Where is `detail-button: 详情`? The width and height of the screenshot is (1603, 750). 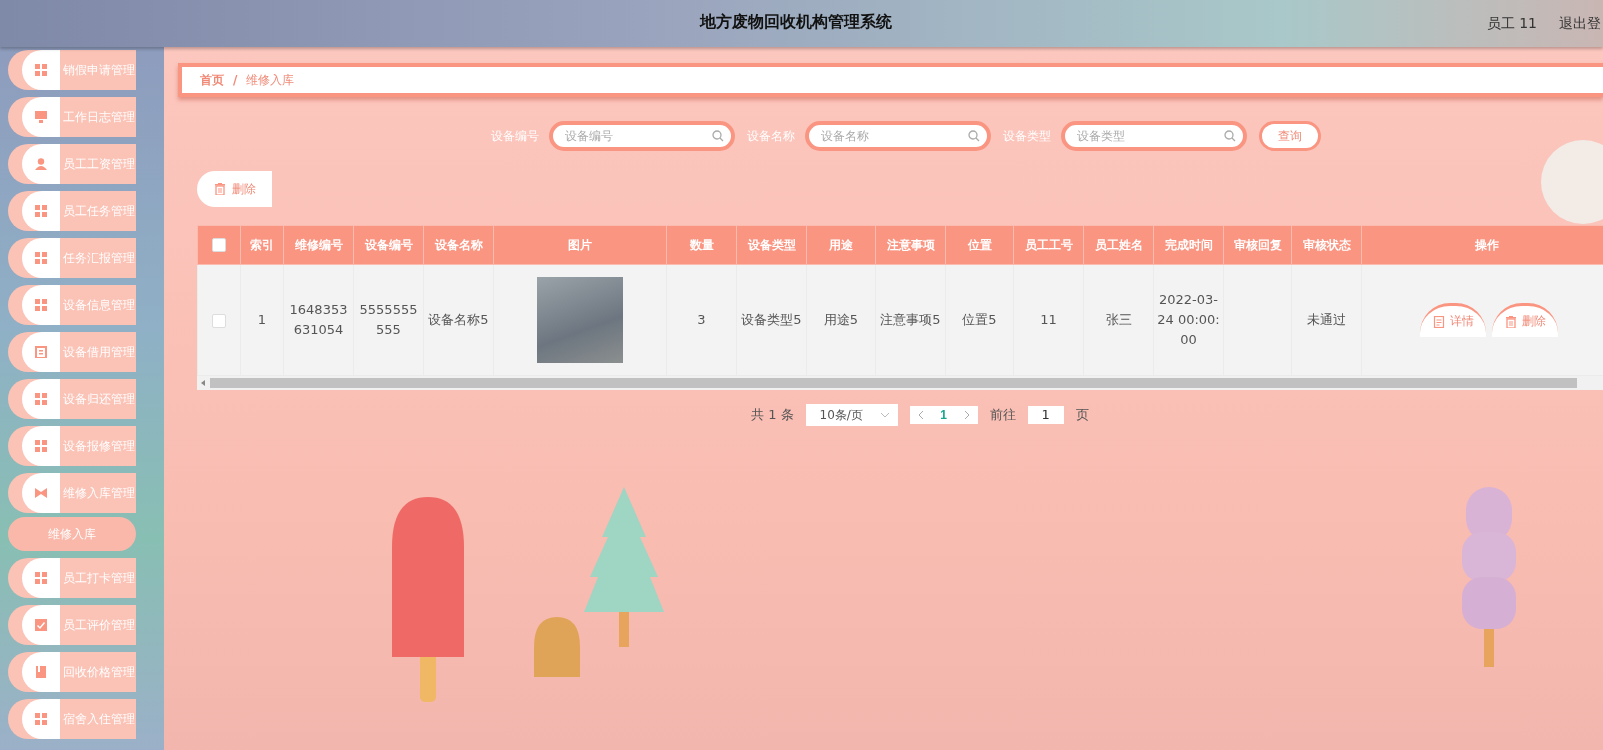 detail-button: 详情 is located at coordinates (1453, 320).